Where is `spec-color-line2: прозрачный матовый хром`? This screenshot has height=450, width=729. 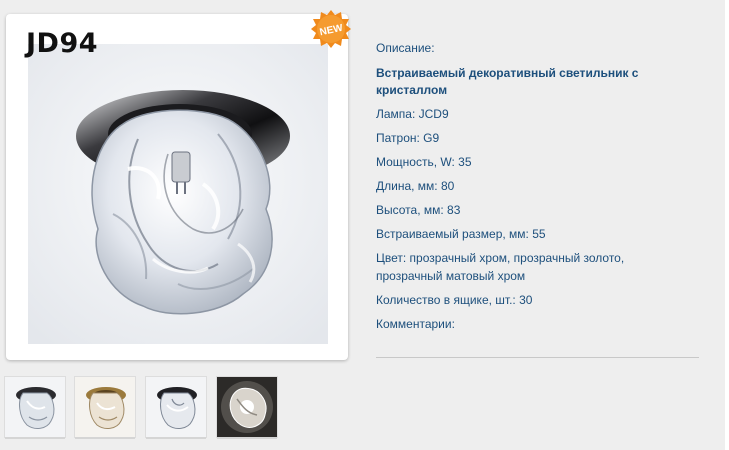
spec-color-line2: прозрачный матовый хром is located at coordinates (451, 276).